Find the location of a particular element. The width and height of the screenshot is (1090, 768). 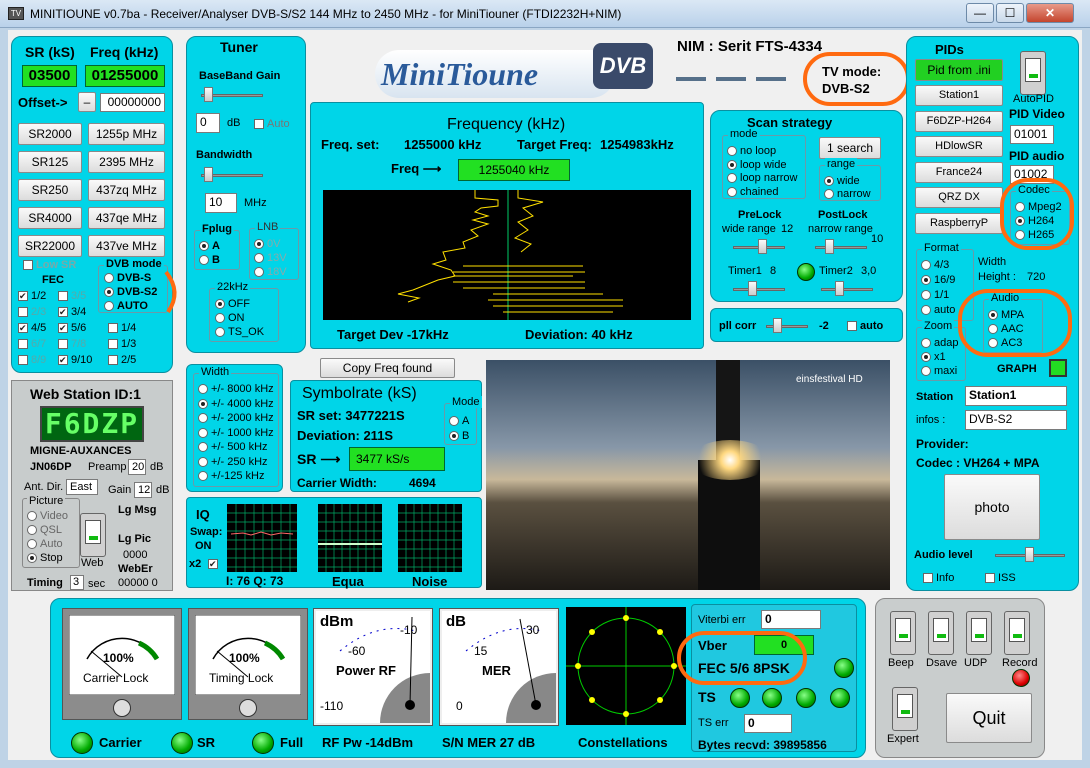

ant-dir-input: East is located at coordinates (82, 487).